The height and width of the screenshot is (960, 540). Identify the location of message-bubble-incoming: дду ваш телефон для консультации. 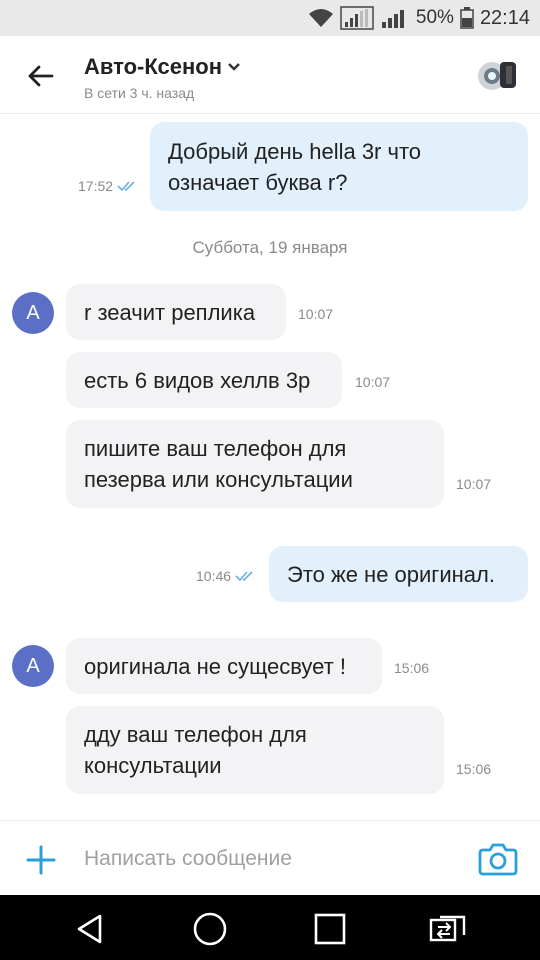
(255, 750).